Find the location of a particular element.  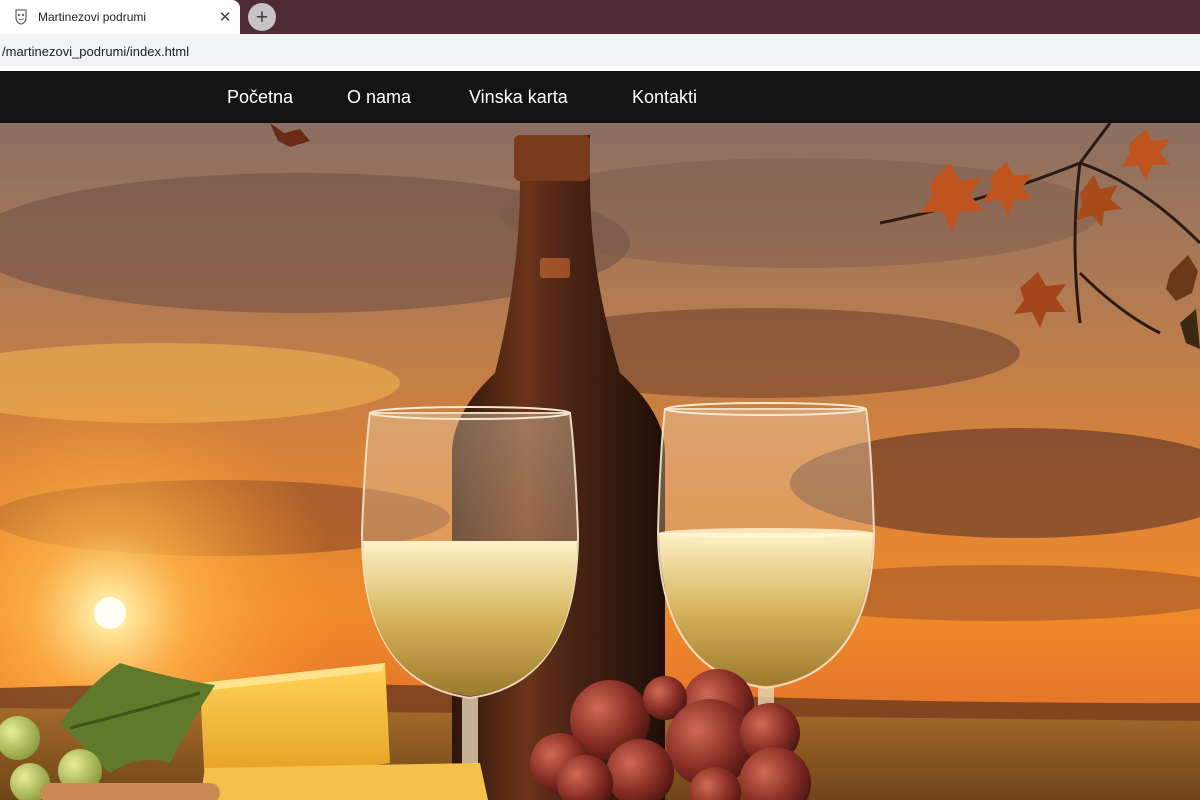

url-text: /martinezovi_podrumi/index.html is located at coordinates (95, 51).